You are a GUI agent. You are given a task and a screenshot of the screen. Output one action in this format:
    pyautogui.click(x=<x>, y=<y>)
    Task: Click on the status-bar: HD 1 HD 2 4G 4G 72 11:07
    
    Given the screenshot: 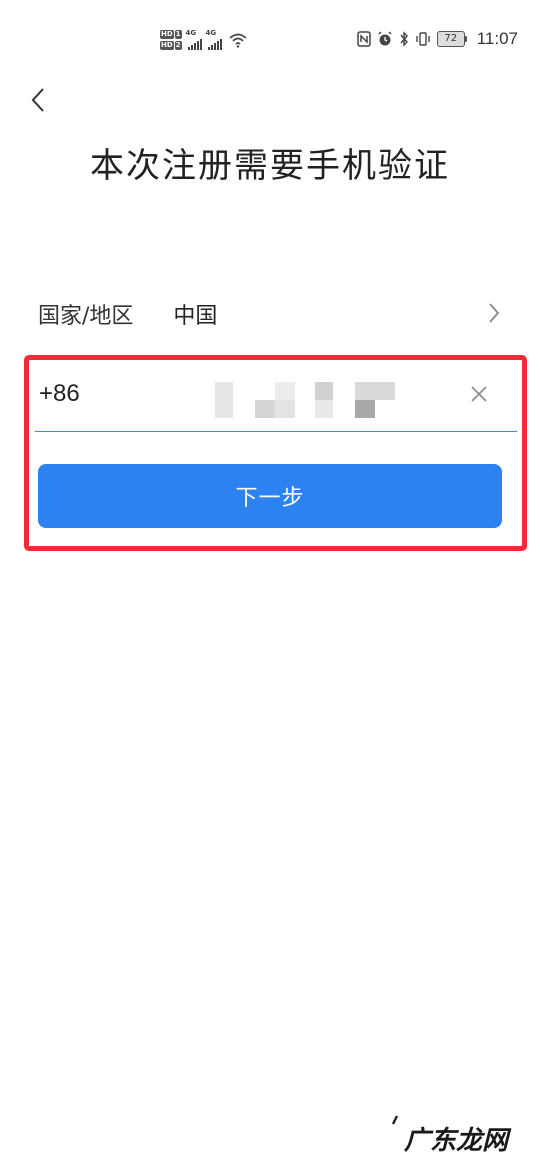 What is the action you would take?
    pyautogui.click(x=270, y=39)
    